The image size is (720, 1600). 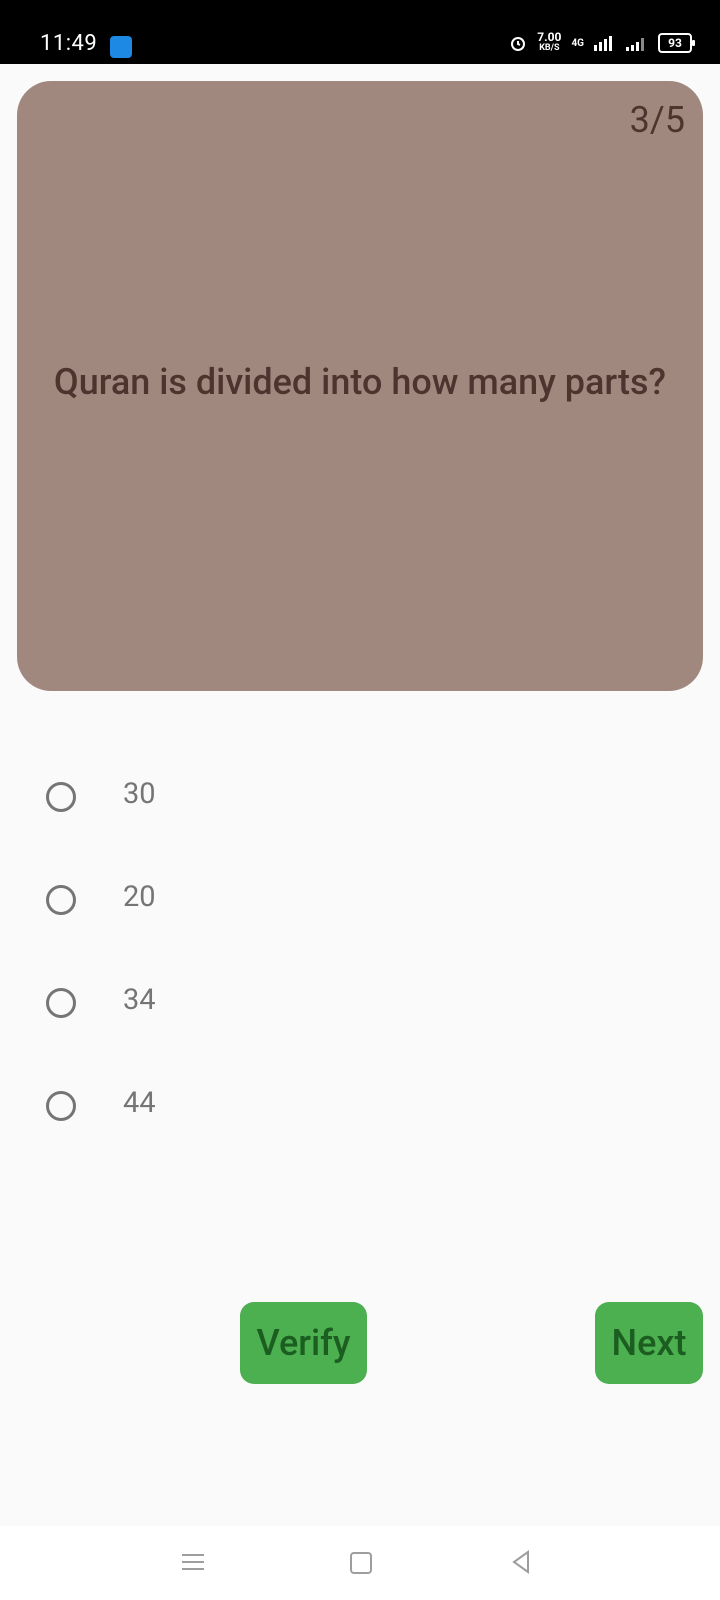 I want to click on status-bar: 11:49 7.00 KB/S 4G 93, so click(x=360, y=32).